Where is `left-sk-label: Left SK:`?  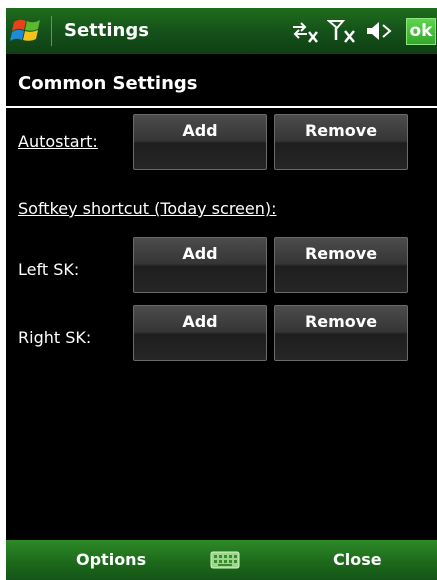
left-sk-label: Left SK: is located at coordinates (49, 269).